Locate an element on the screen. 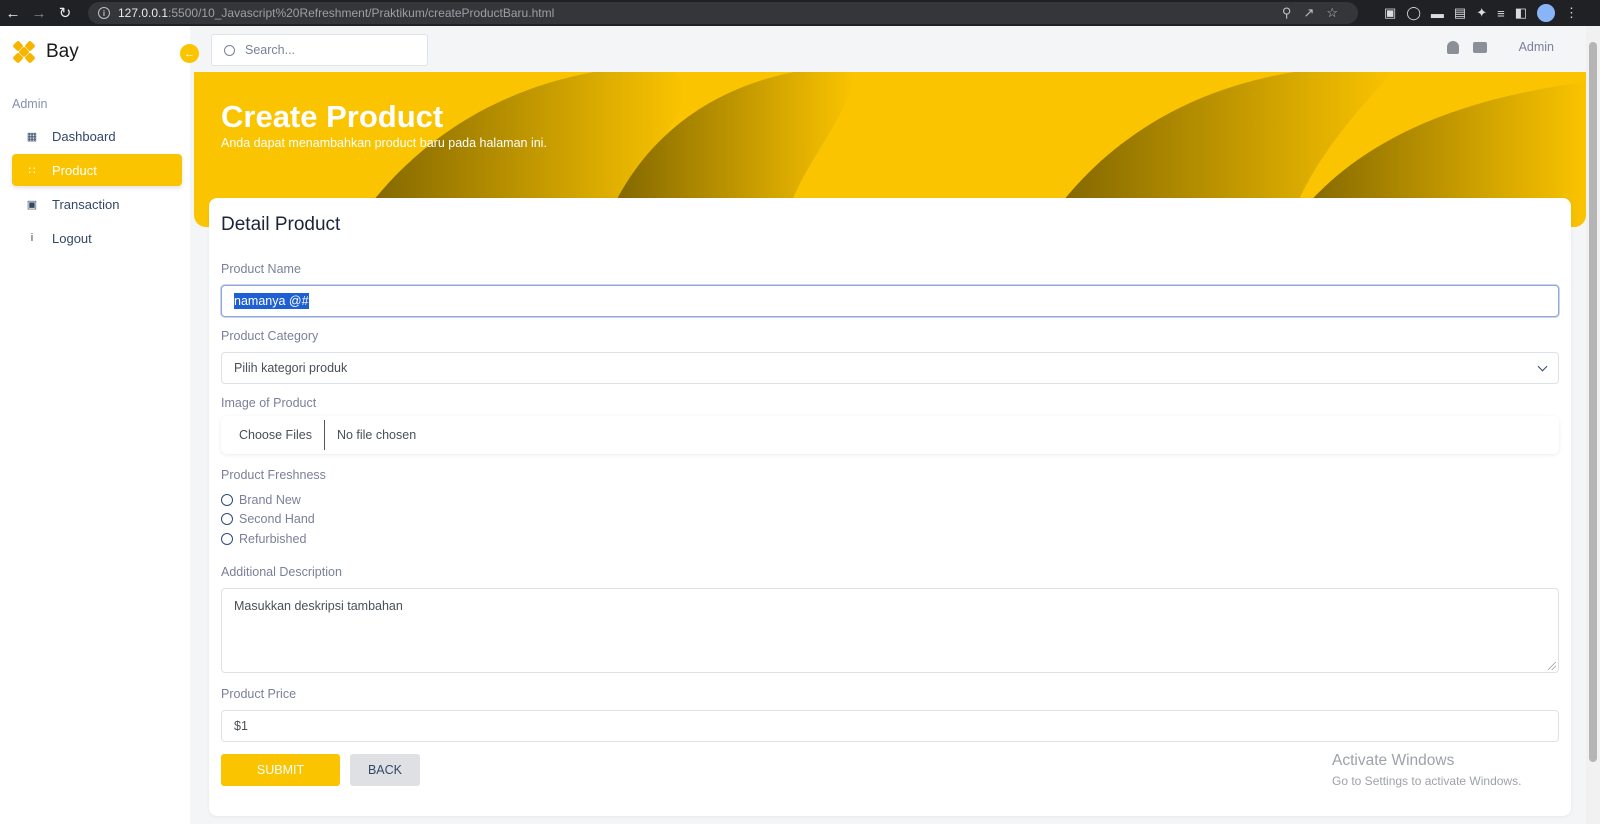 The height and width of the screenshot is (824, 1600). product-name-value: namanya @# is located at coordinates (271, 301).